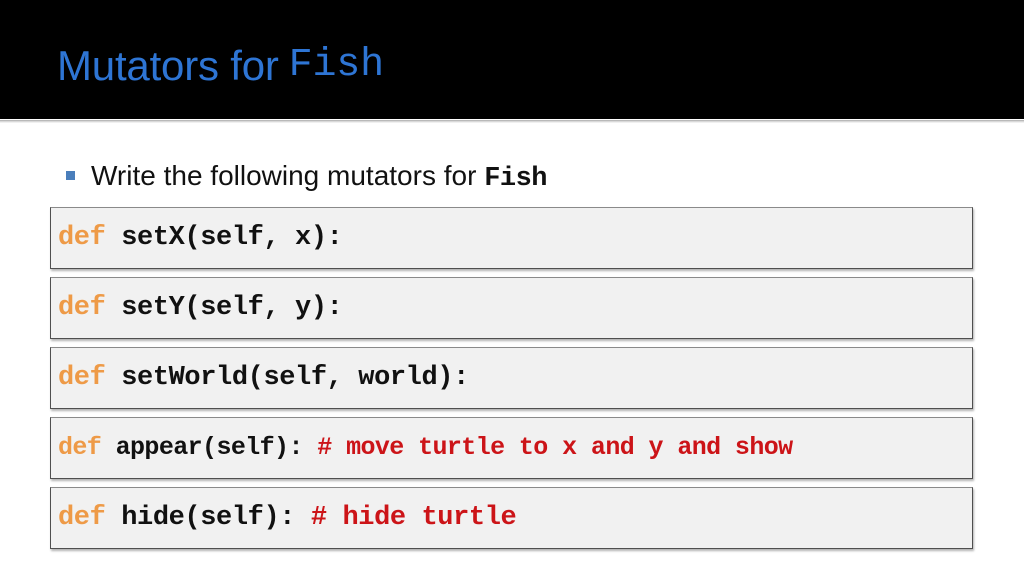 The image size is (1024, 576). Describe the element at coordinates (511, 238) in the screenshot. I see `code-block: def setX(self, x):` at that location.